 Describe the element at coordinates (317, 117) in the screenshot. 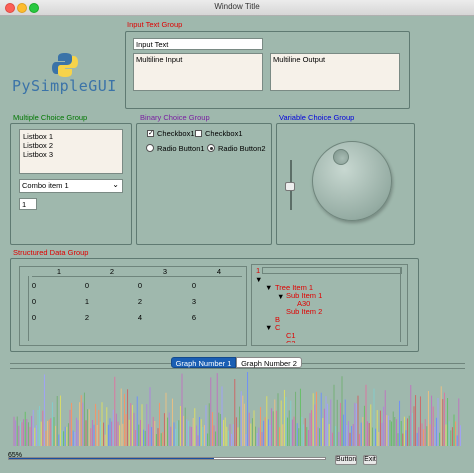

I see `variable-choice-group-title: Variable Choice Group` at that location.